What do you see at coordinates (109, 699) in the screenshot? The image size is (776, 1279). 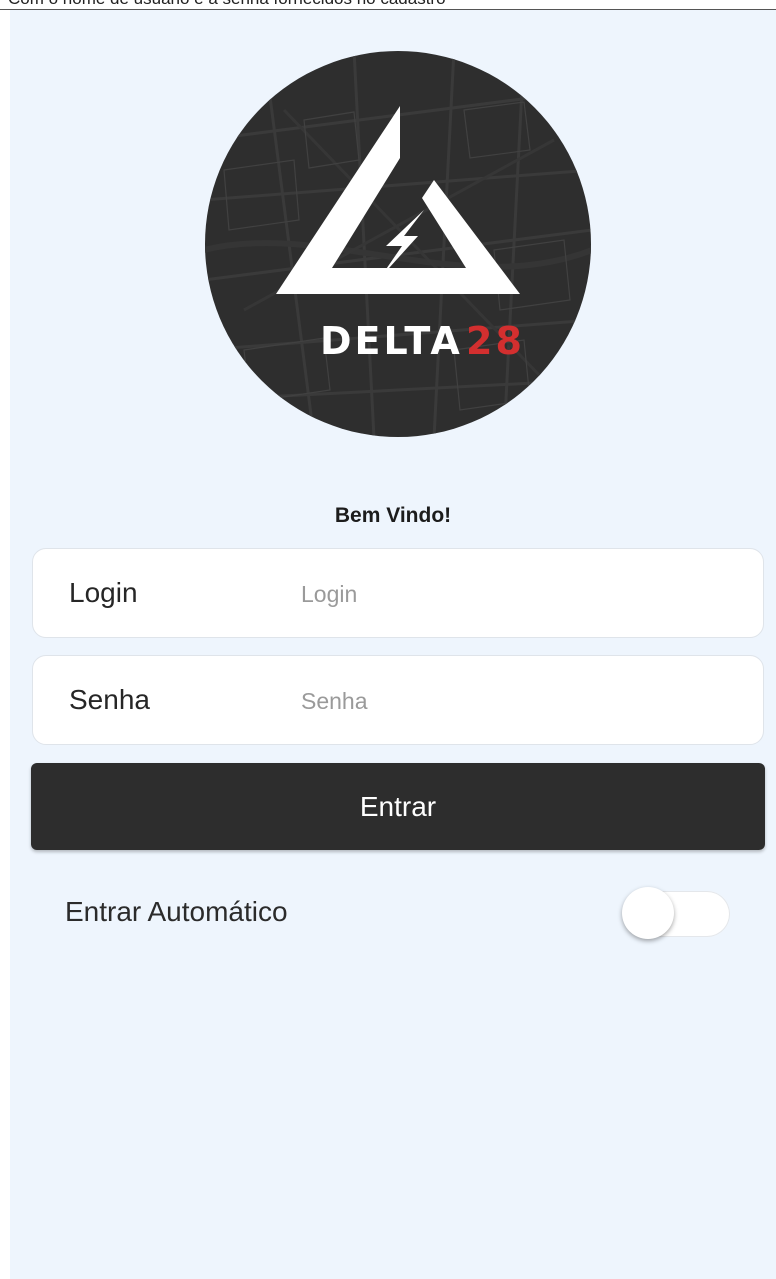 I see `password-label: Senha` at bounding box center [109, 699].